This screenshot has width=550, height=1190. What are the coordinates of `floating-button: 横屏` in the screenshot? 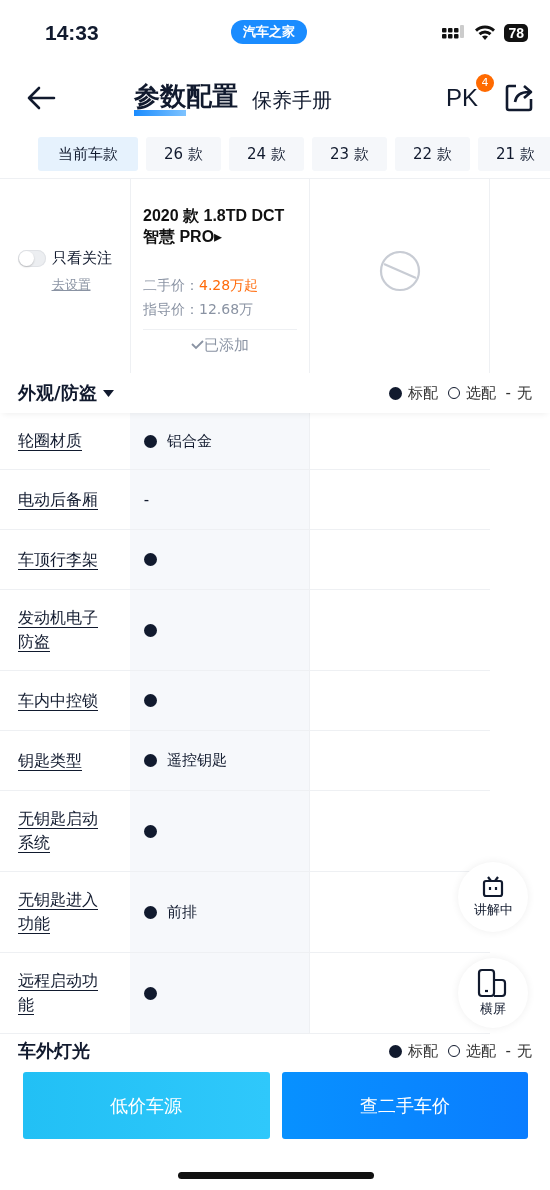 It's located at (493, 993).